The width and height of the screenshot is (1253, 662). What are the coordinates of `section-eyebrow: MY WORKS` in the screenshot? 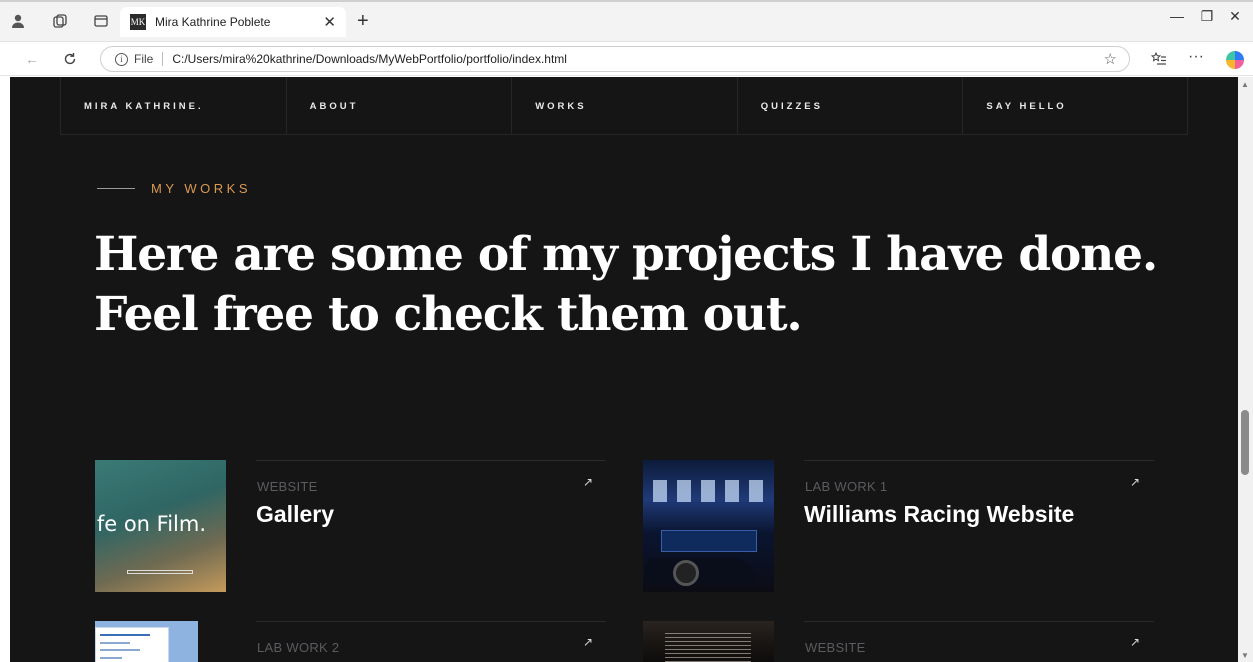 It's located at (174, 188).